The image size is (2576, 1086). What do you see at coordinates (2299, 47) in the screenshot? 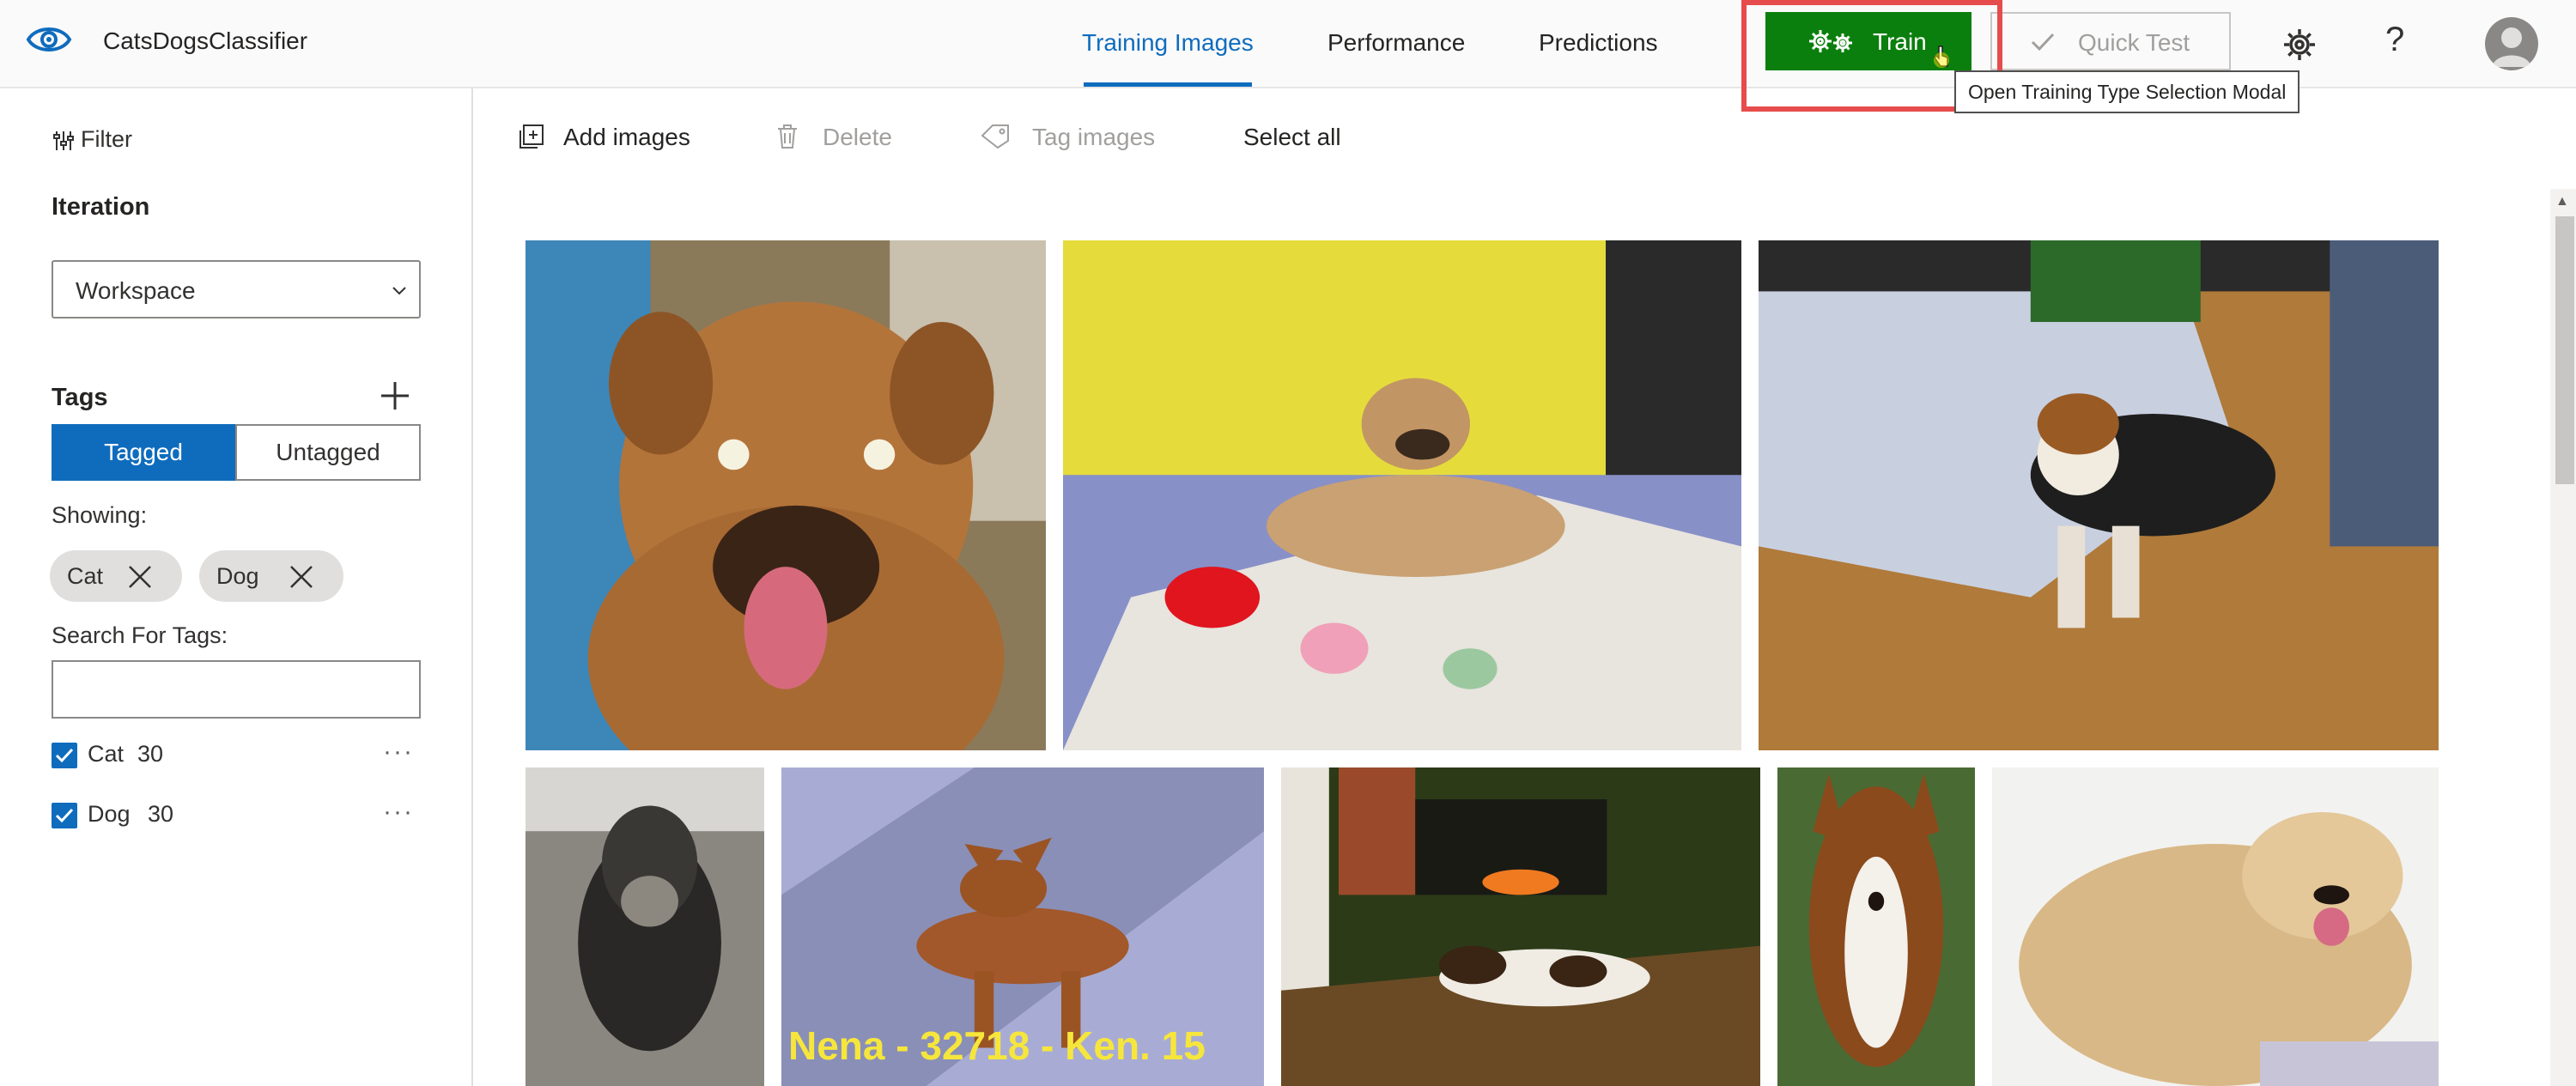
I see `settings-gear-icon` at bounding box center [2299, 47].